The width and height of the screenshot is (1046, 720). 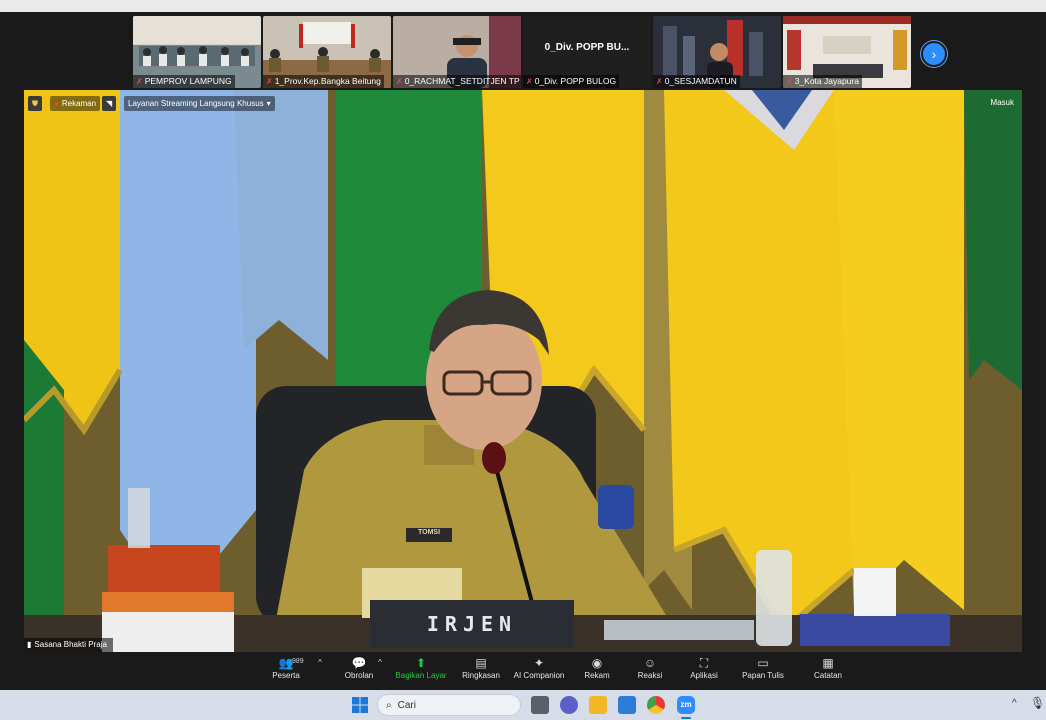 I want to click on task-view-icon, so click(x=540, y=705).